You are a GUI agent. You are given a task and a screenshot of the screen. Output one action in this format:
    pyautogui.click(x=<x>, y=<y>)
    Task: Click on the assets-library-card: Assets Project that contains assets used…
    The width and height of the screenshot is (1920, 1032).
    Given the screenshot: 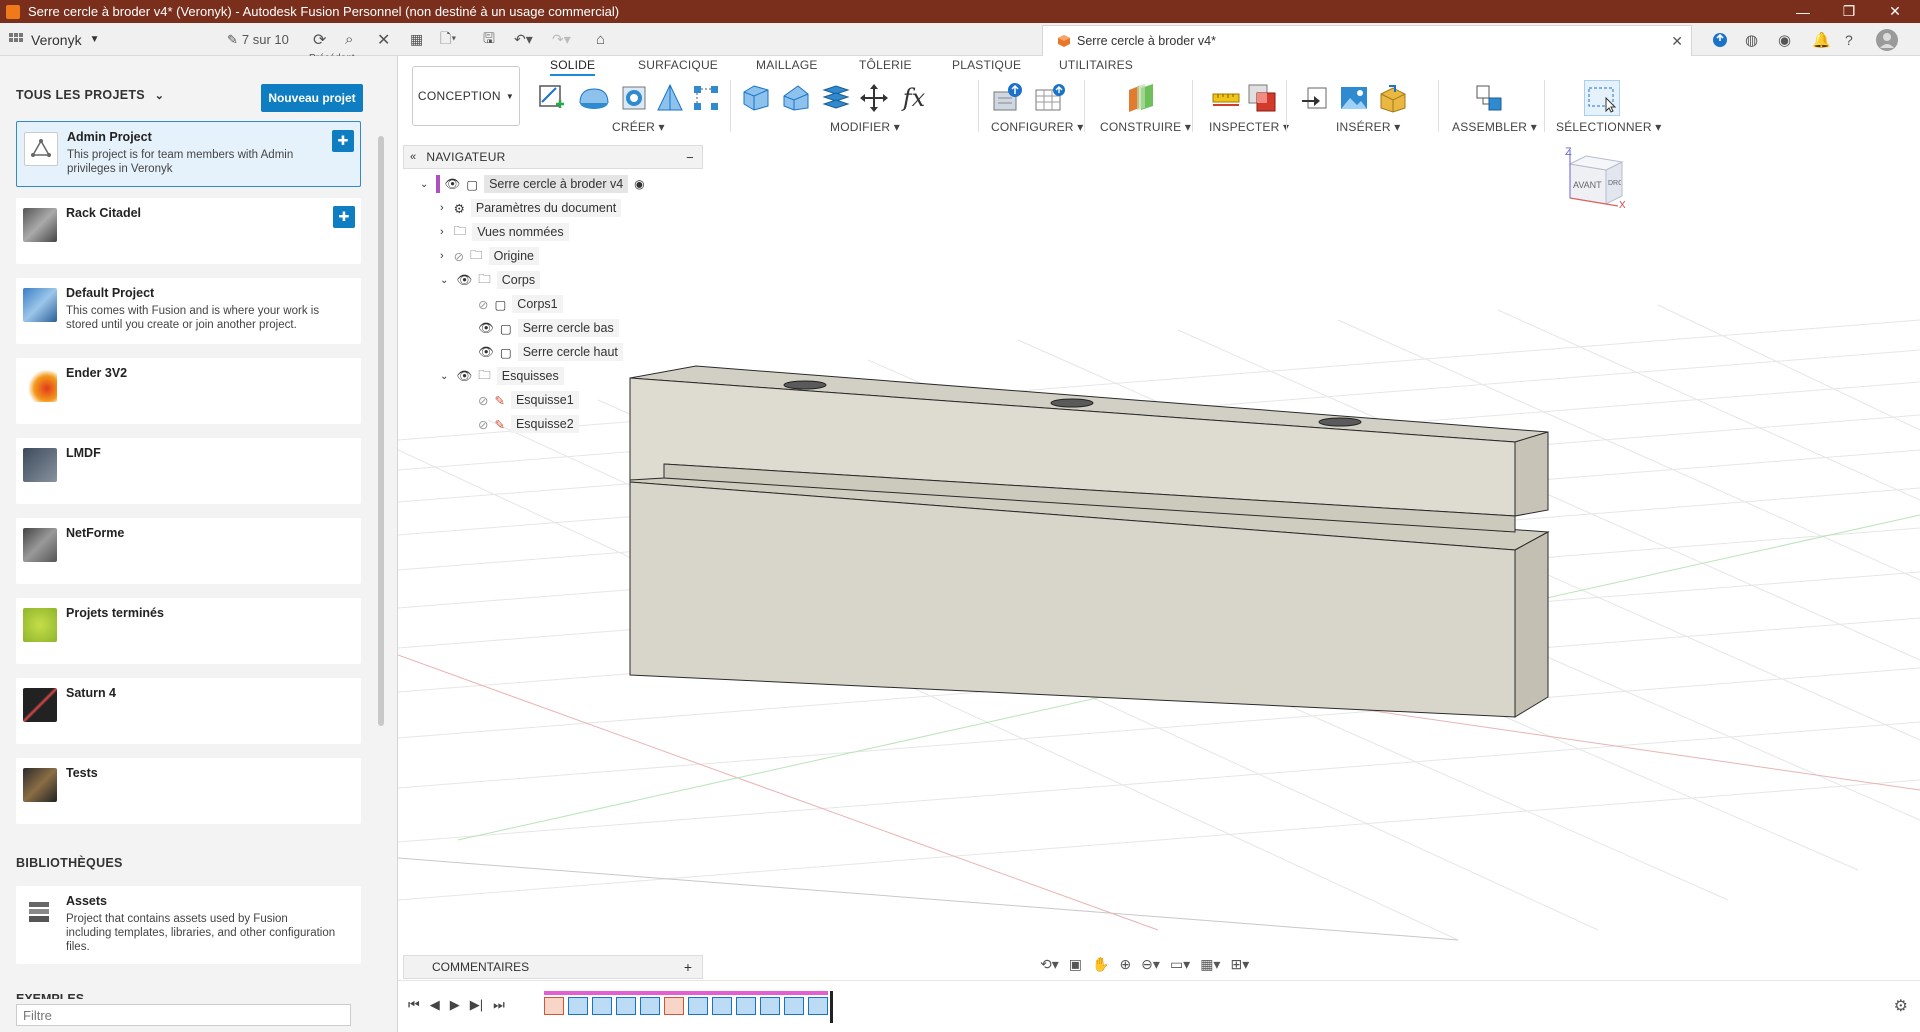 What is the action you would take?
    pyautogui.click(x=188, y=925)
    